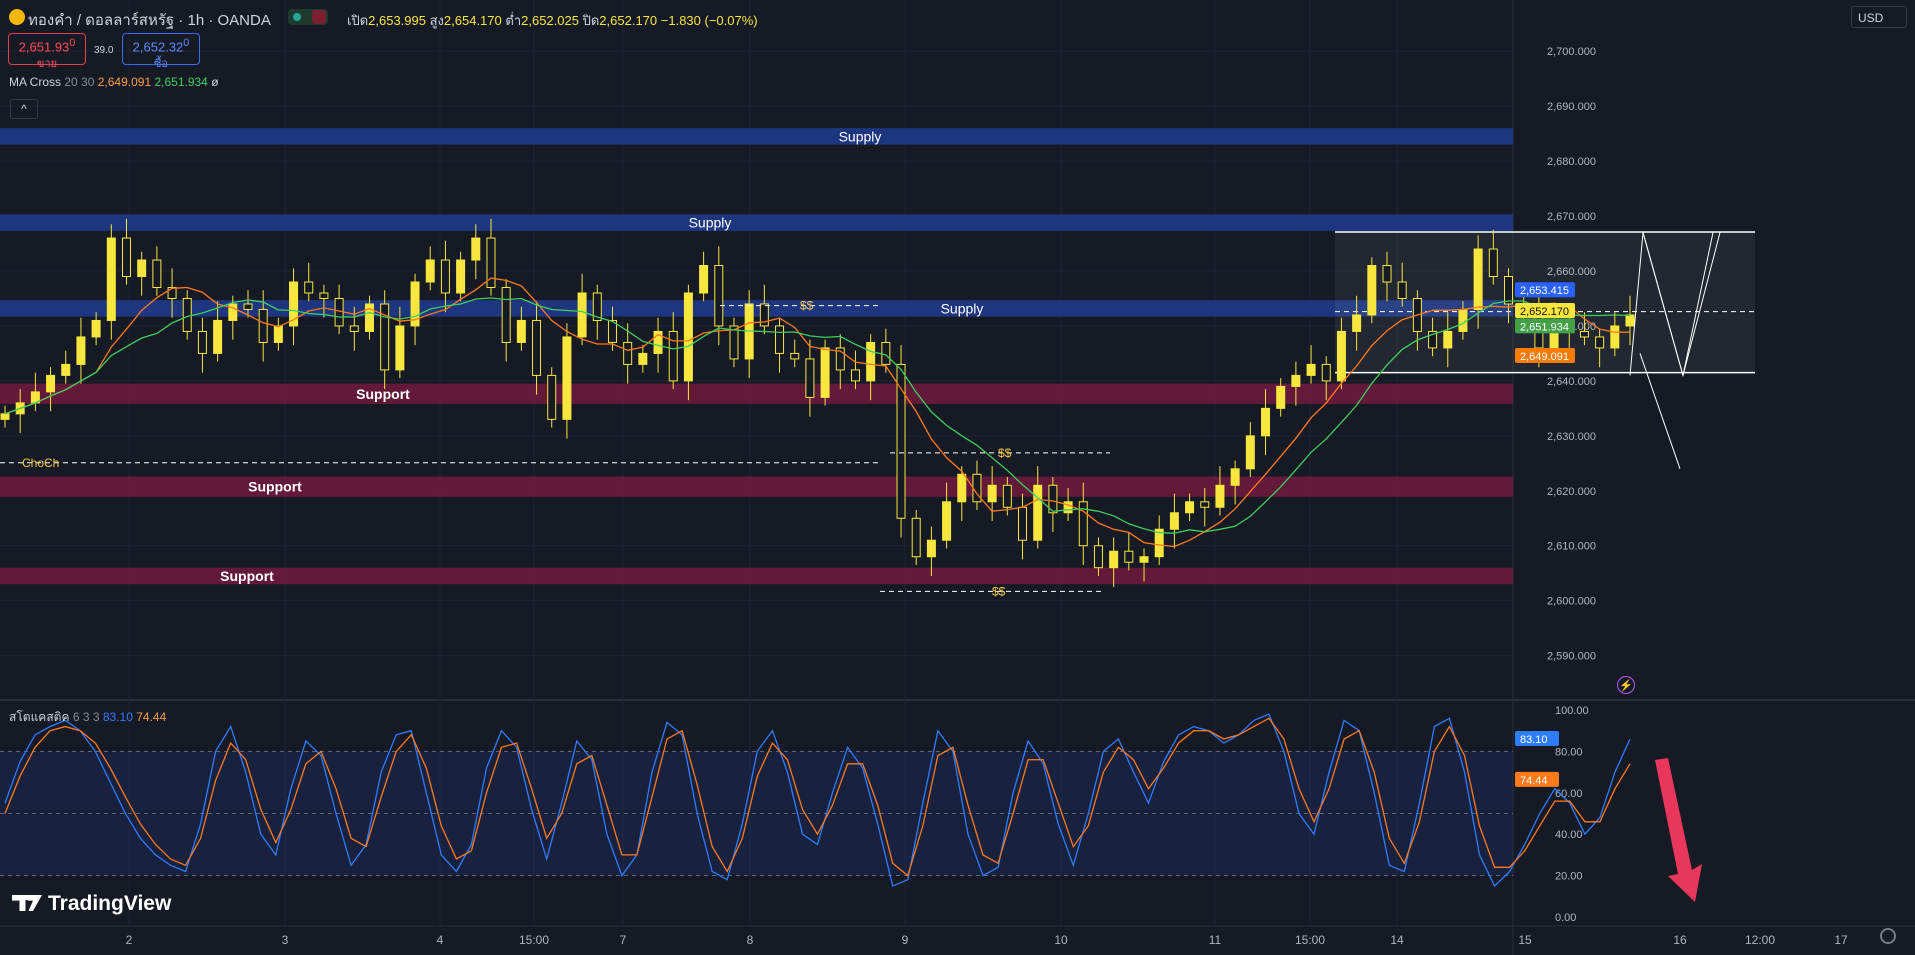  I want to click on price-tick-label: 2,640.000, so click(1571, 382).